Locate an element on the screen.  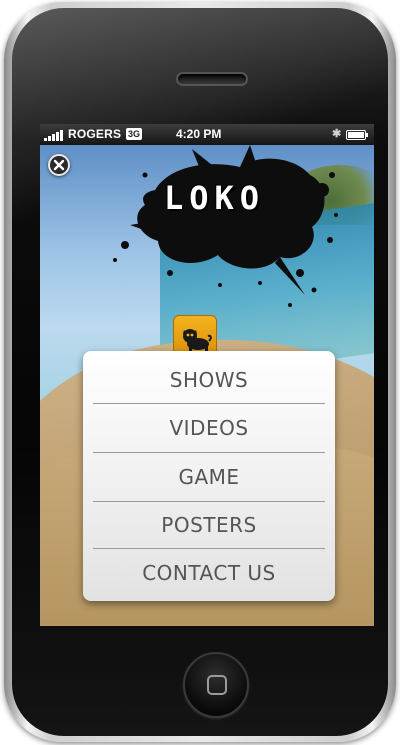
clock: 4:20 PM is located at coordinates (199, 134).